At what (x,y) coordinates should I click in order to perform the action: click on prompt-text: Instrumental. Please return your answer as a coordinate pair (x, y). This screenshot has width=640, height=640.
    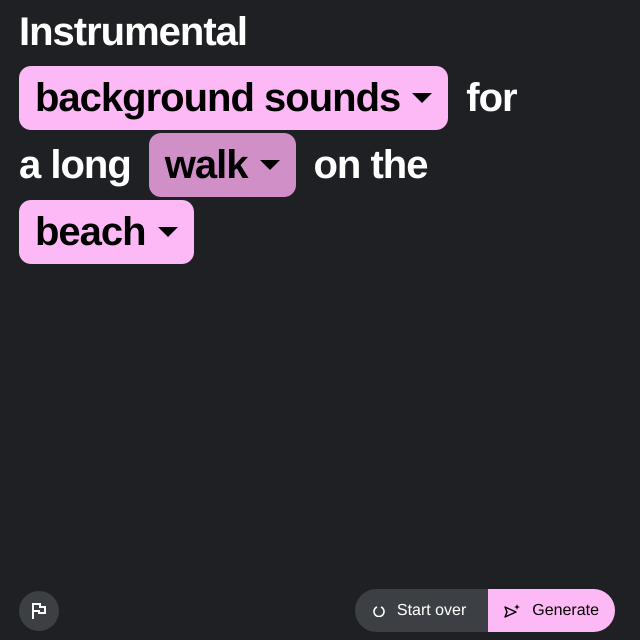
    Looking at the image, I should click on (133, 32).